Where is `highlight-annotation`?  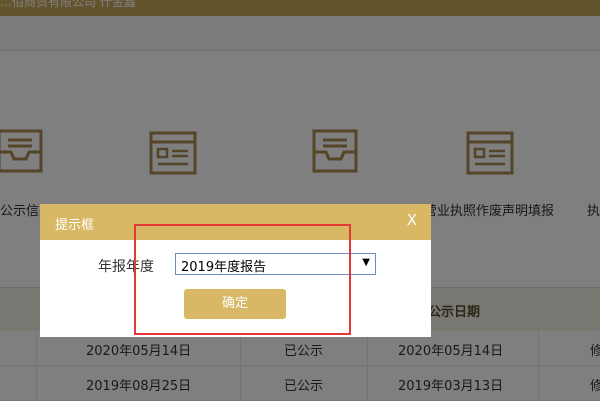 highlight-annotation is located at coordinates (242, 279).